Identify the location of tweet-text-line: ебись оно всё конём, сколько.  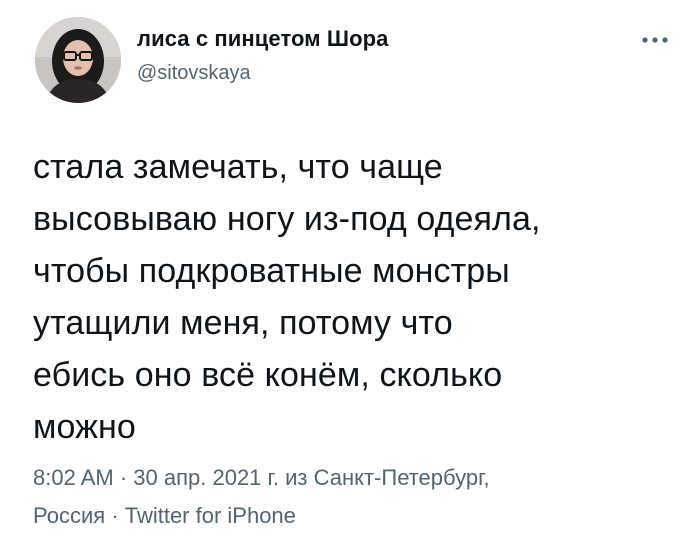
(268, 375).